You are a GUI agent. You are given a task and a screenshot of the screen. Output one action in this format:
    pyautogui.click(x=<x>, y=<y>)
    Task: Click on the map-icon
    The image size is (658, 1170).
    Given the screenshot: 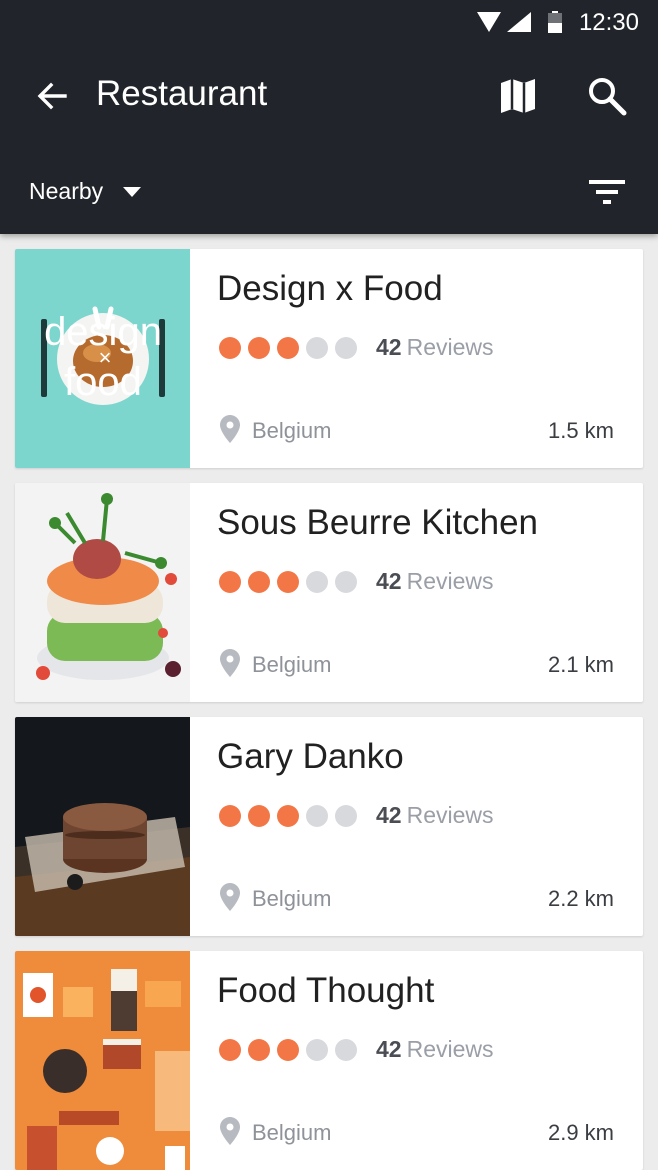 What is the action you would take?
    pyautogui.click(x=518, y=96)
    